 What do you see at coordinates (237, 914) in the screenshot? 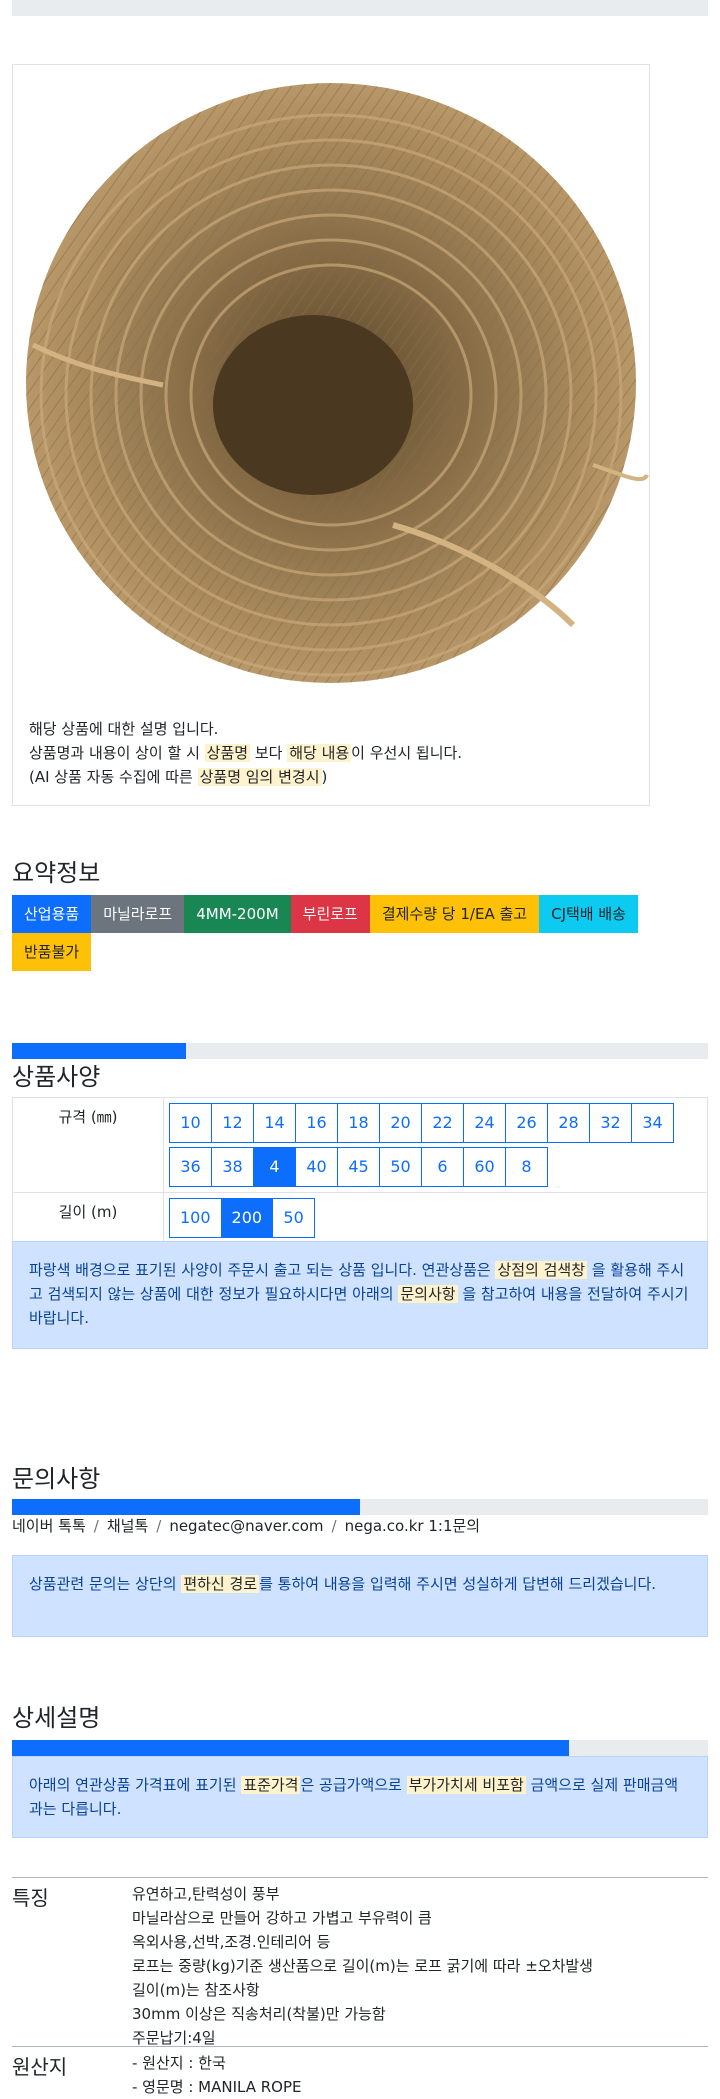
I see `summary-badge: 4MM-200M` at bounding box center [237, 914].